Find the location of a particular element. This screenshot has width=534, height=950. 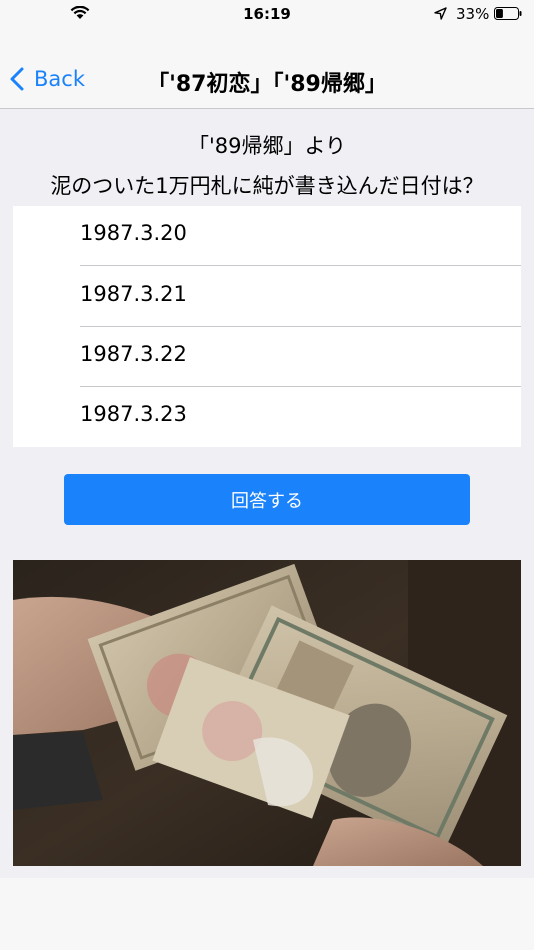

answer-option: 1987.3.22 is located at coordinates (267, 357).